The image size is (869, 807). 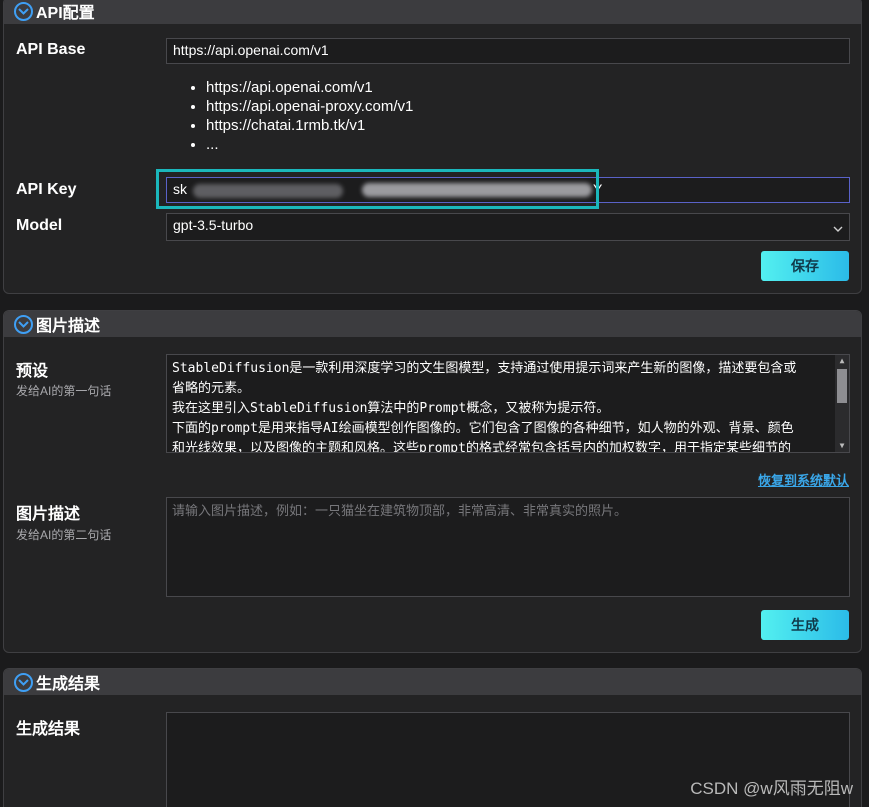 What do you see at coordinates (309, 87) in the screenshot?
I see `api-base-option: https://api.openai.com/v1` at bounding box center [309, 87].